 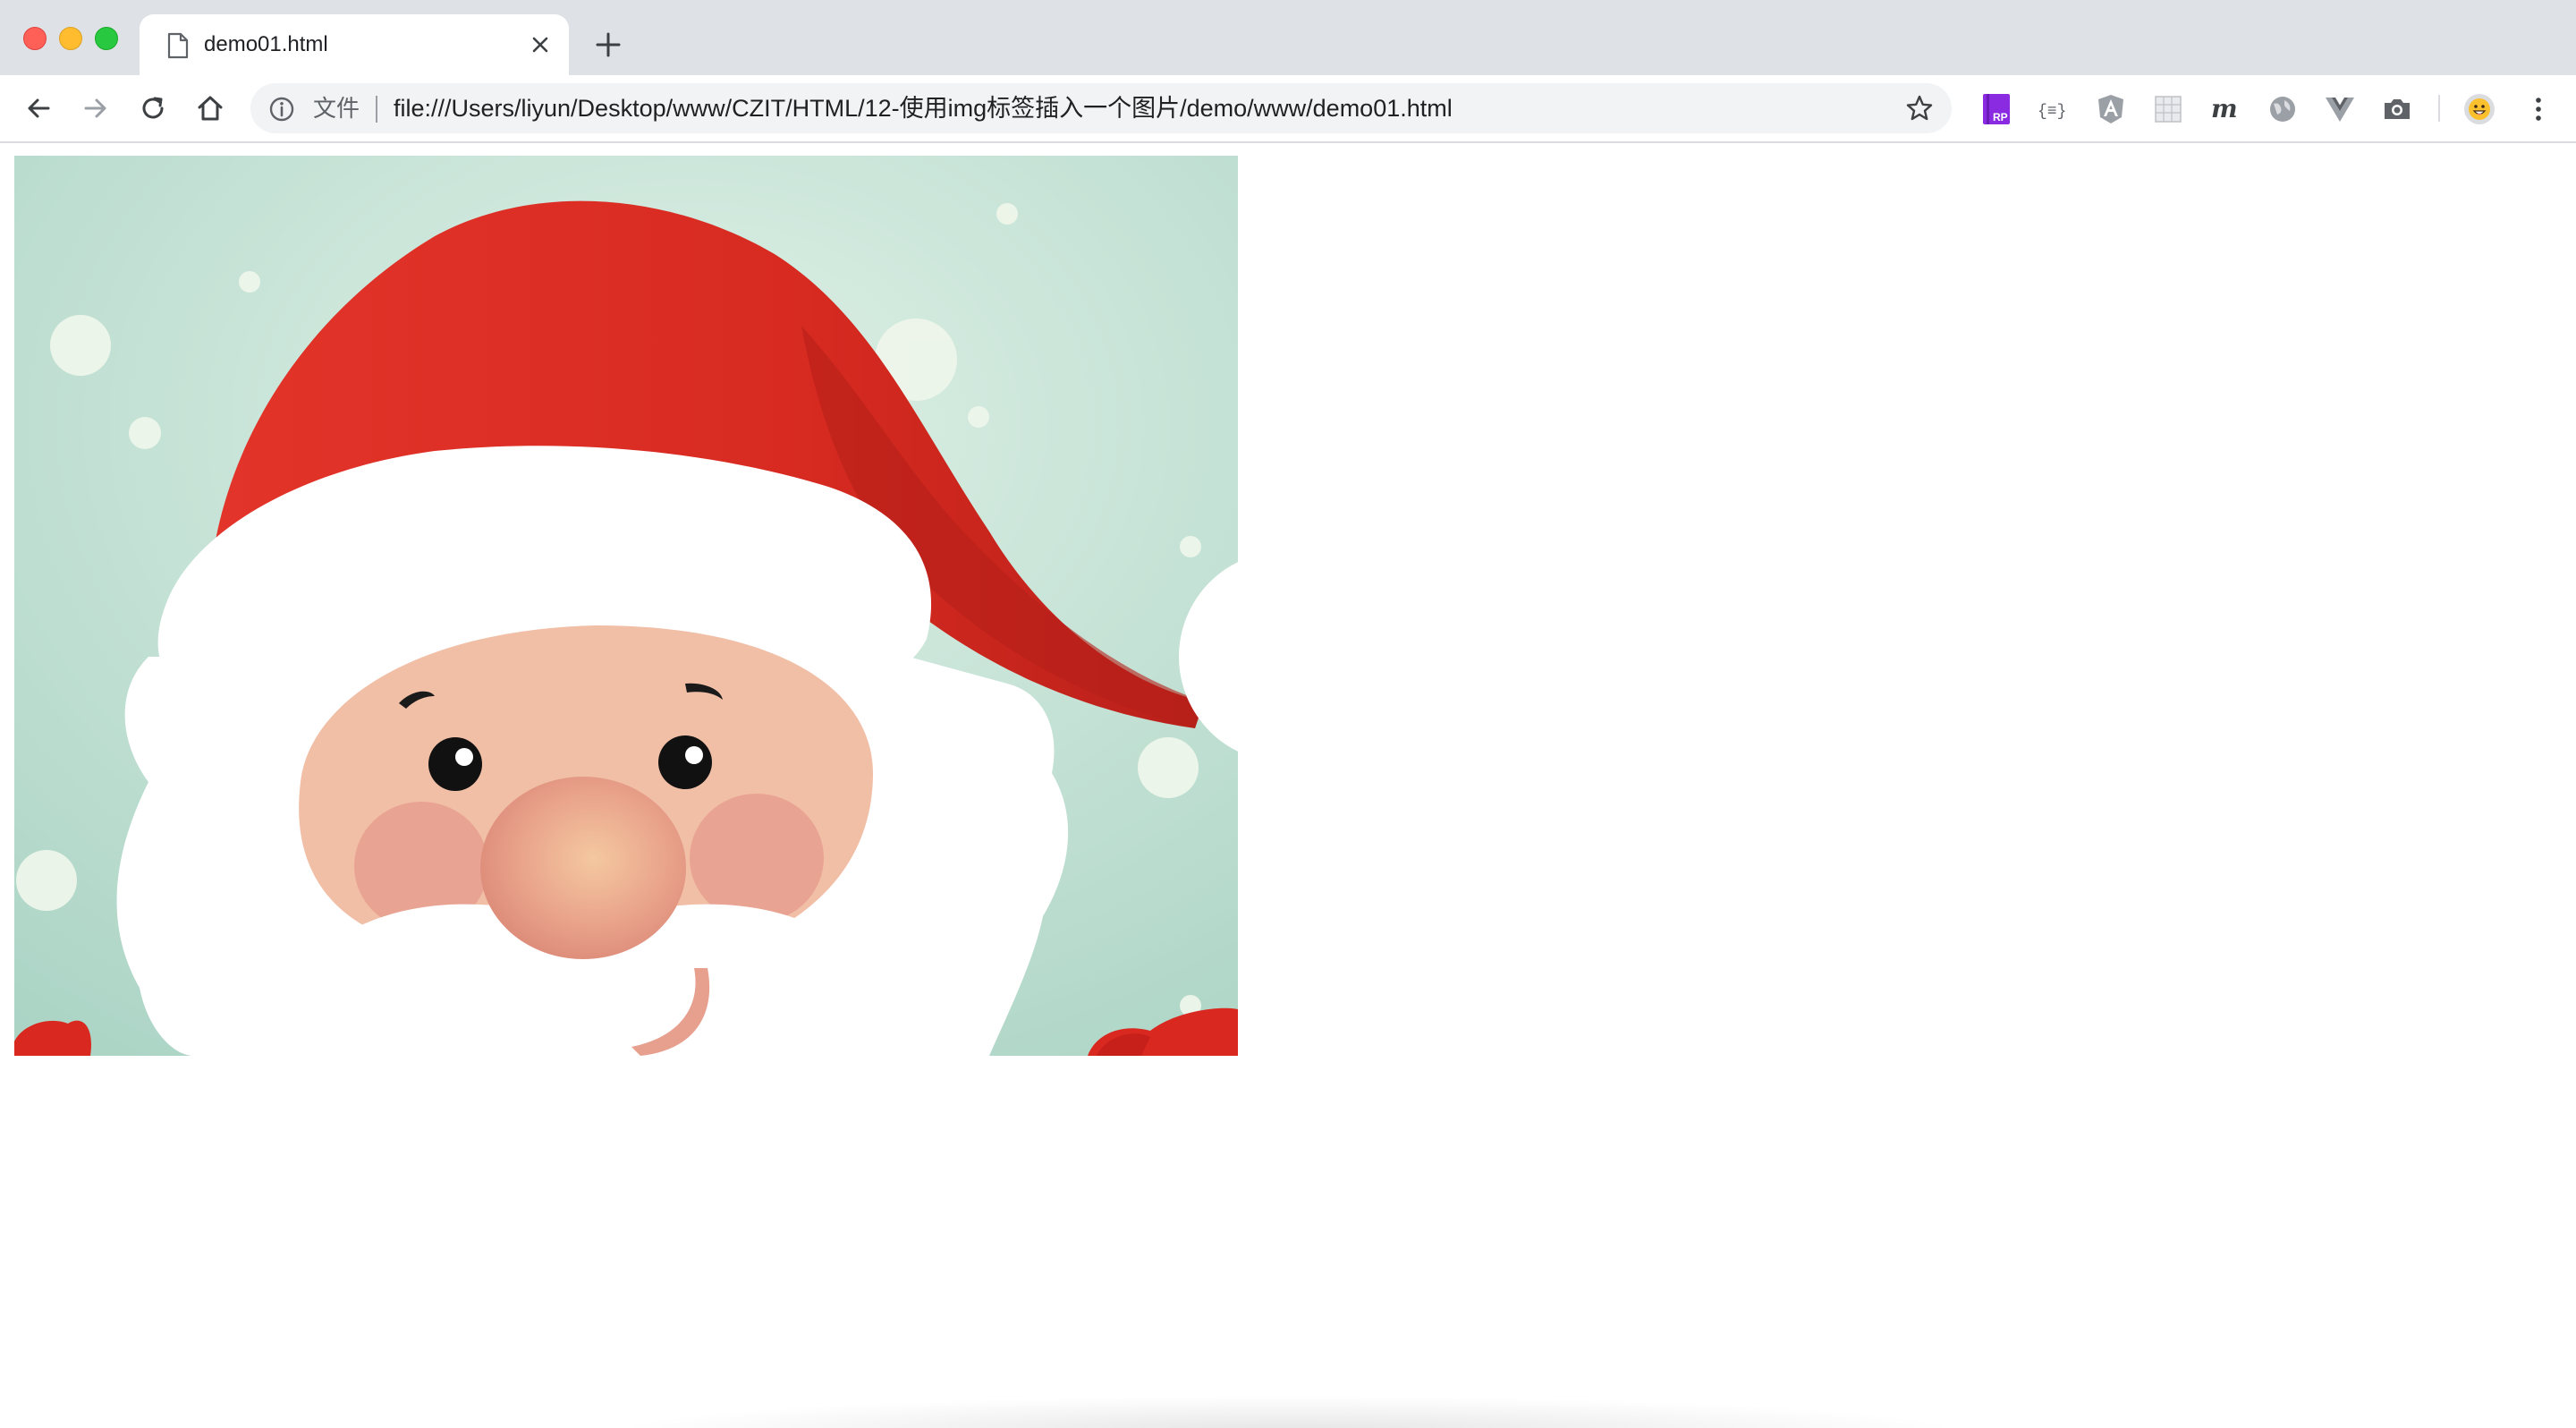 I want to click on m-extension-icon: m, so click(x=2225, y=109).